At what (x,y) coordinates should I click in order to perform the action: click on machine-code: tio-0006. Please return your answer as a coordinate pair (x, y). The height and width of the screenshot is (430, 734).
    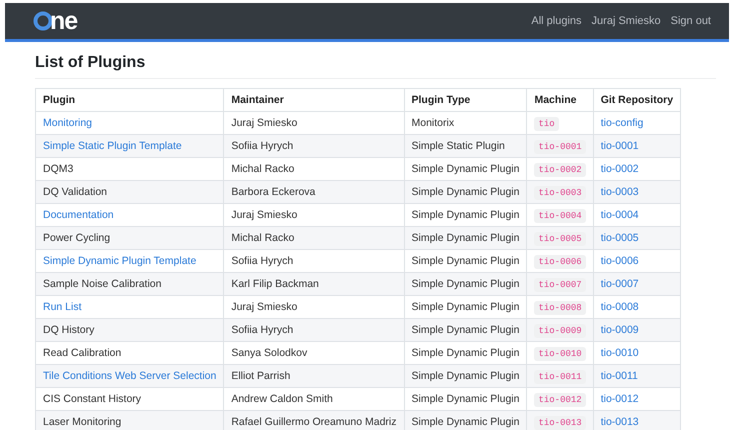
    Looking at the image, I should click on (560, 262).